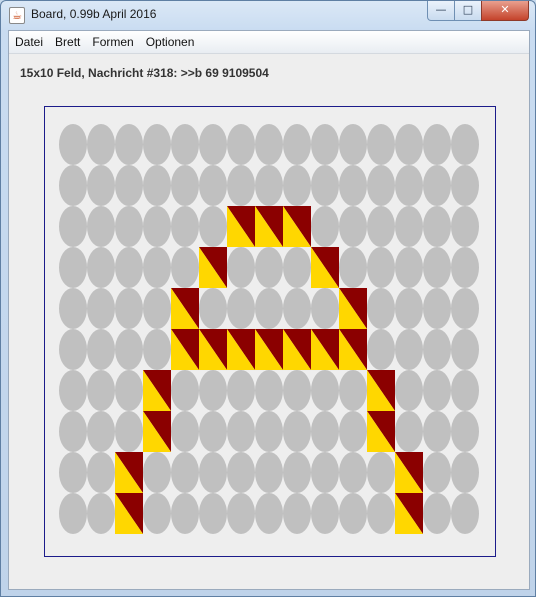 This screenshot has width=536, height=597. I want to click on maximize-button: □, so click(468, 11).